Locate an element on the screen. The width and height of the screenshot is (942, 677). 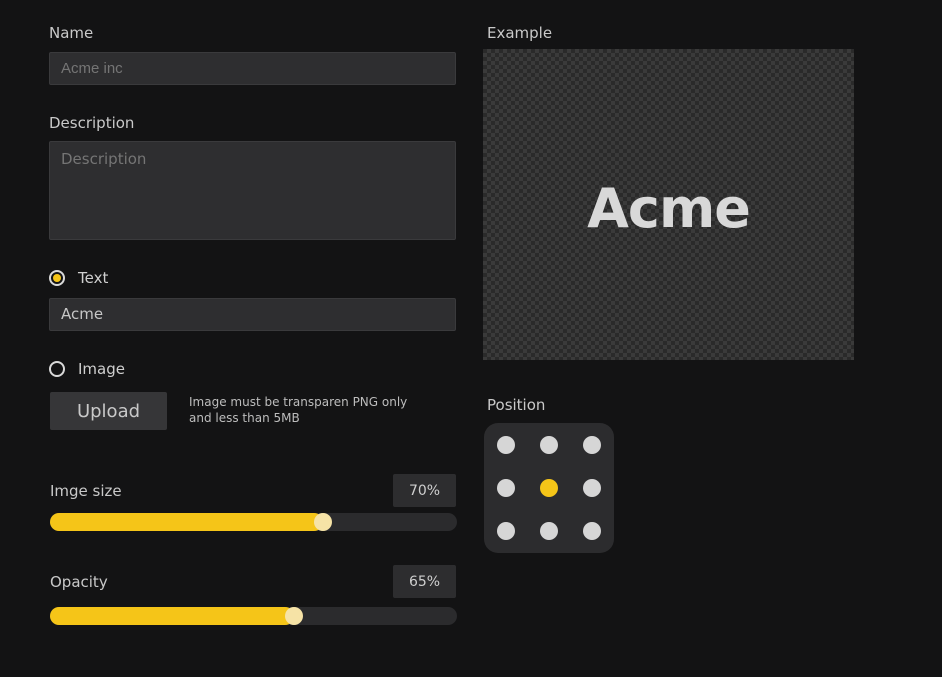
position-grid is located at coordinates (549, 488).